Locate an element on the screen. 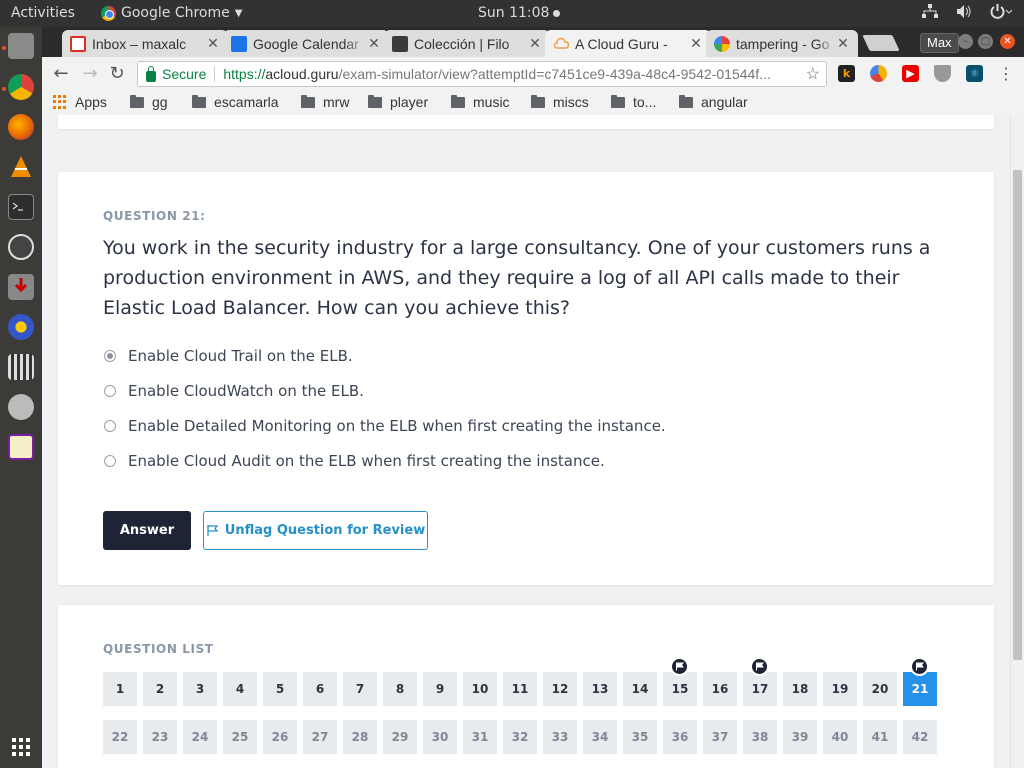 The width and height of the screenshot is (1024, 768). question-list-item: 33 is located at coordinates (560, 737).